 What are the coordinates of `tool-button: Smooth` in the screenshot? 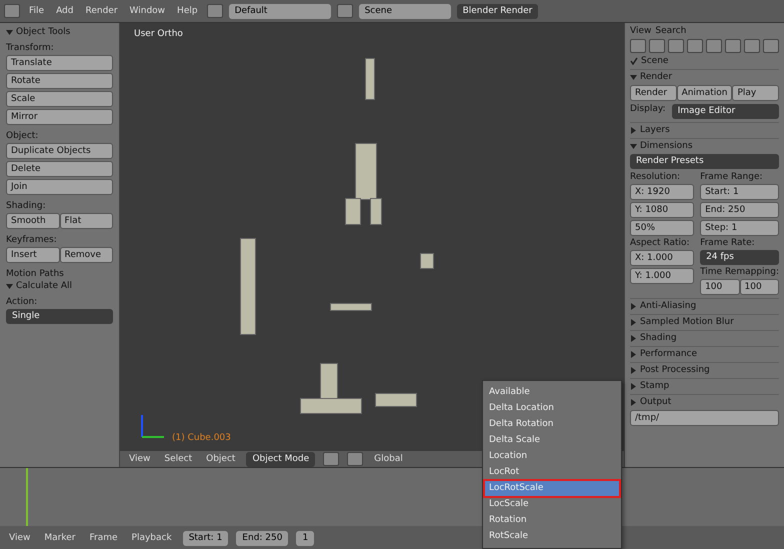 It's located at (33, 221).